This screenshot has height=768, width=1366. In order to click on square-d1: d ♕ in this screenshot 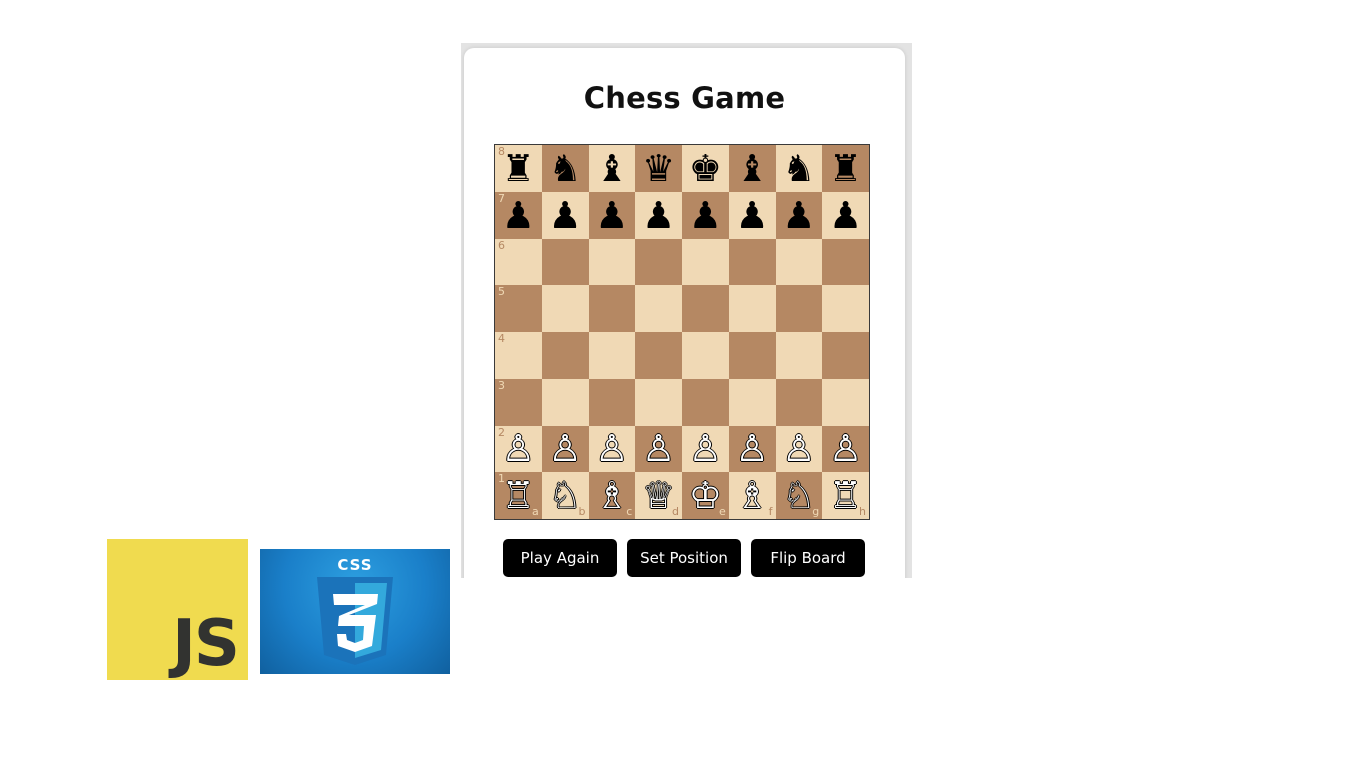, I will do `click(658, 495)`.